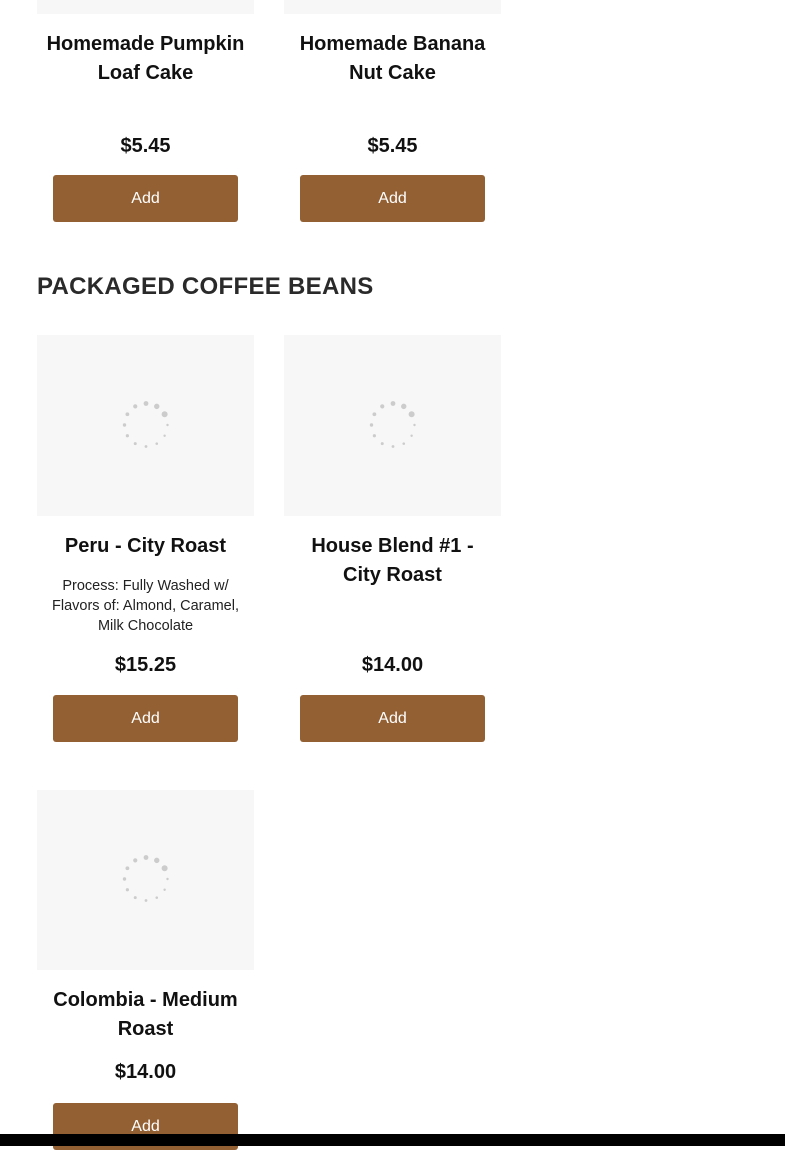 Image resolution: width=785 pixels, height=1150 pixels. I want to click on product-name: Homemade Banana Nut Cake, so click(392, 58).